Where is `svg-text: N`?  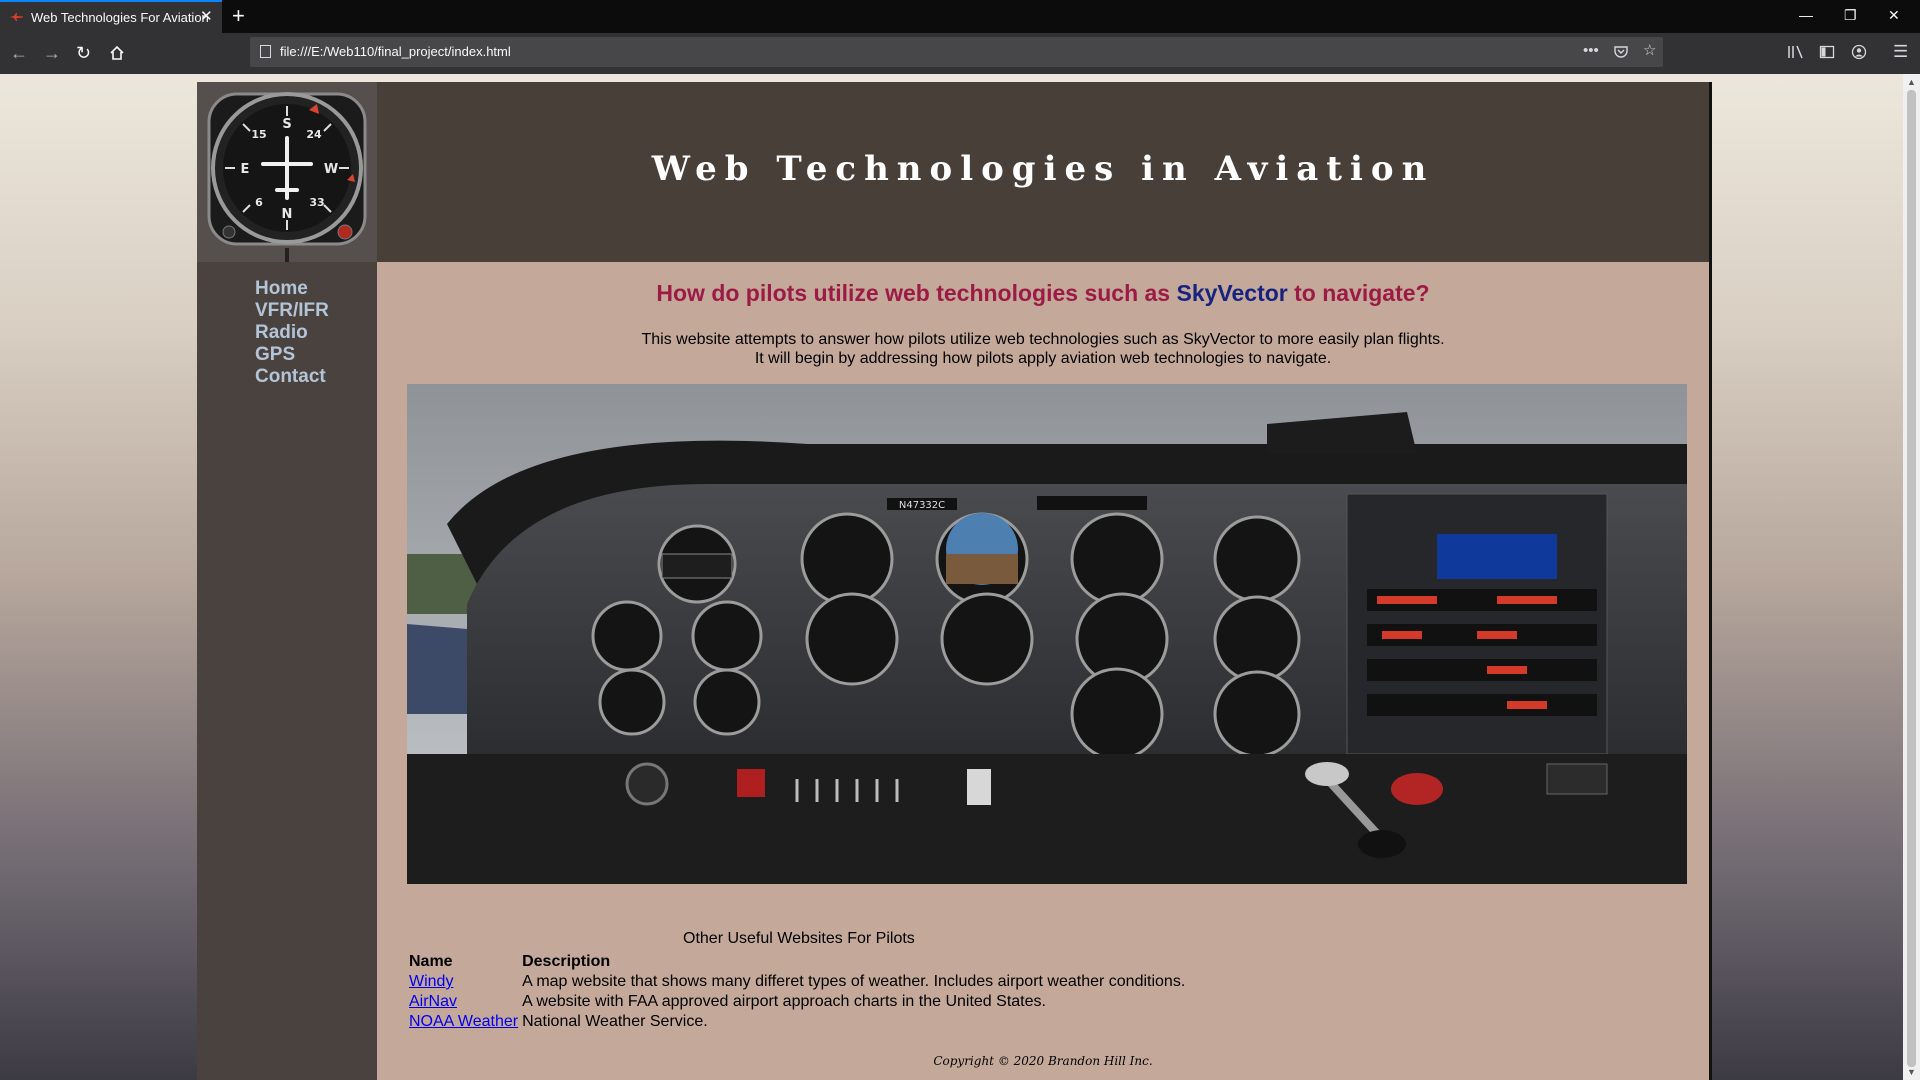
svg-text: N is located at coordinates (287, 214).